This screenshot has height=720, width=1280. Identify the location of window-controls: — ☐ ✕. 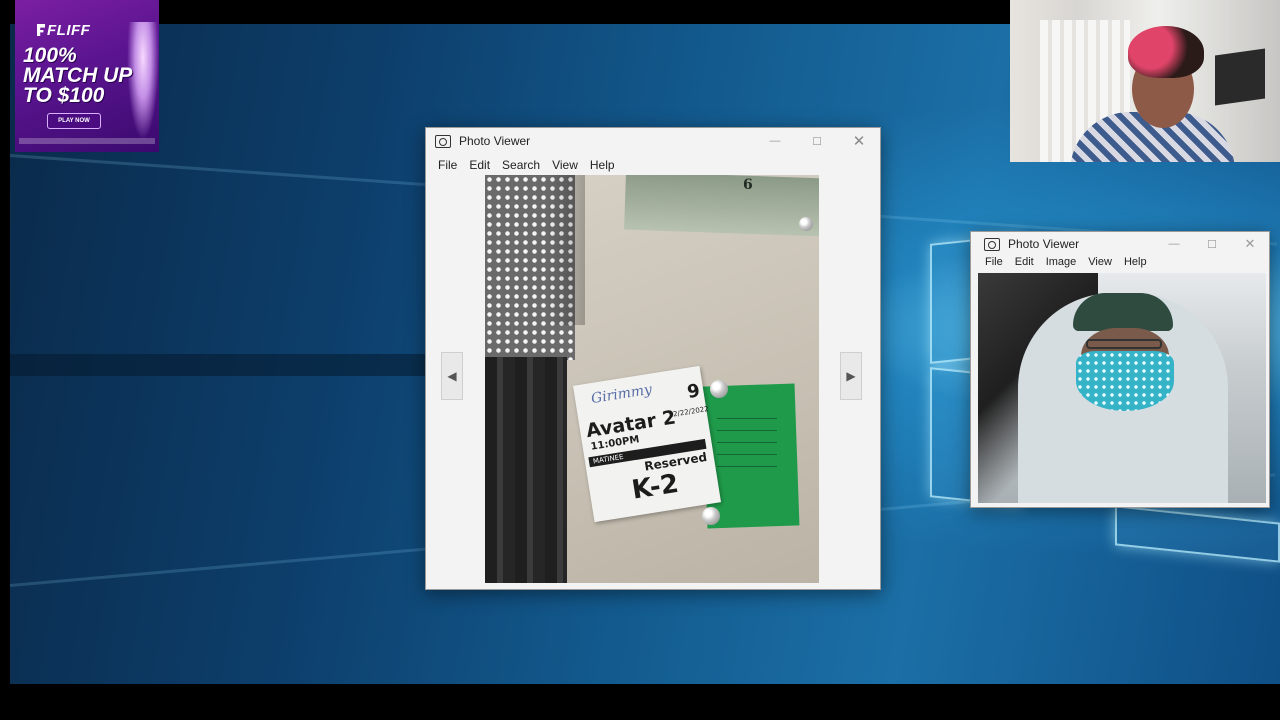
(817, 141).